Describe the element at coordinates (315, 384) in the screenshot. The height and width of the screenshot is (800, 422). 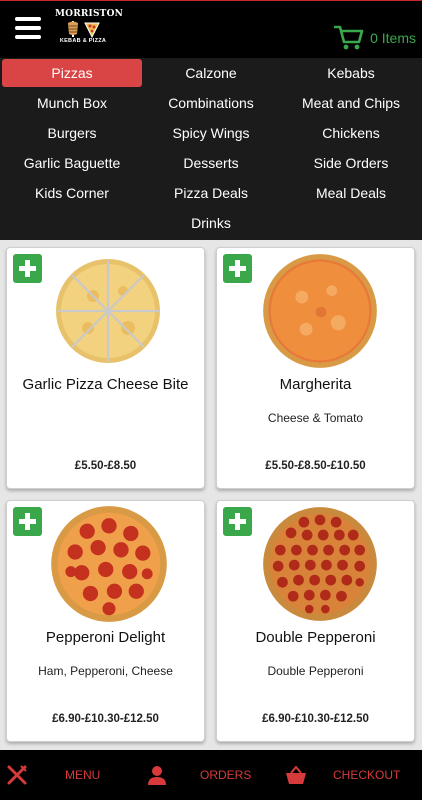
I see `product-title: Margherita` at that location.